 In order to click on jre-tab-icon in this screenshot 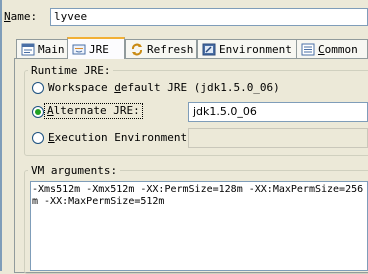, I will do `click(79, 49)`.